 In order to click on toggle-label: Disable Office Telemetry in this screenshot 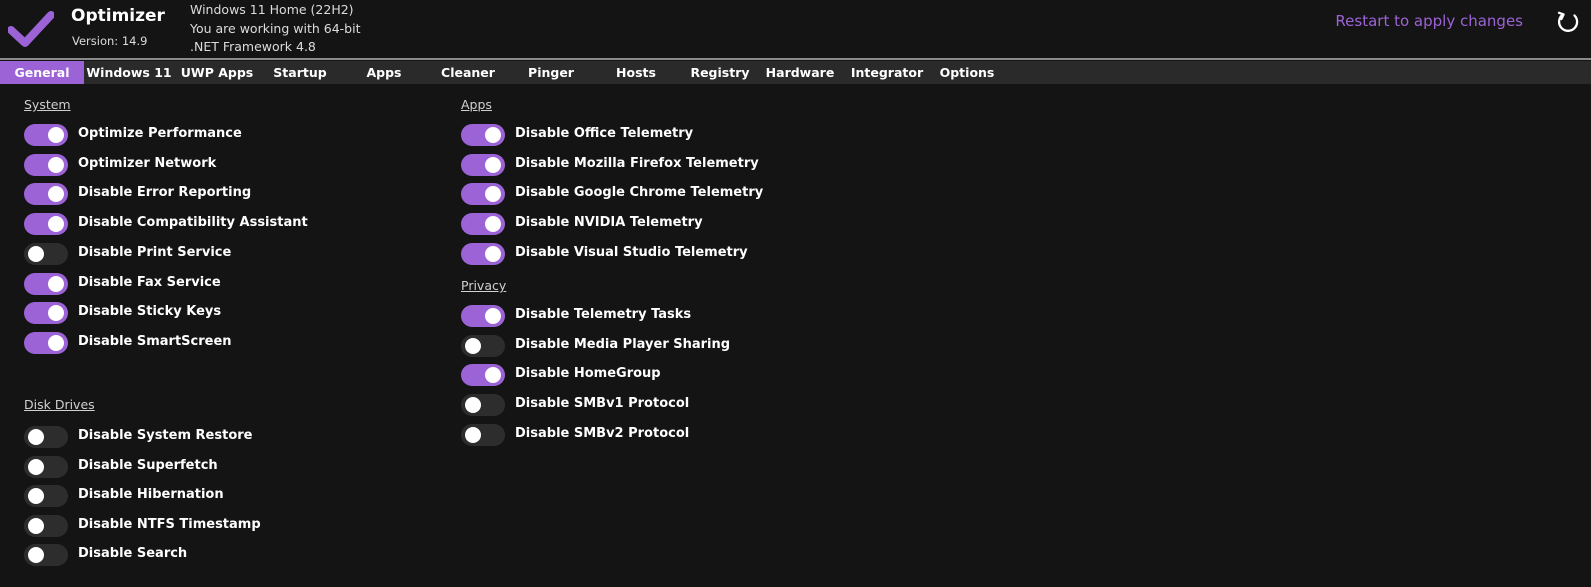, I will do `click(604, 133)`.